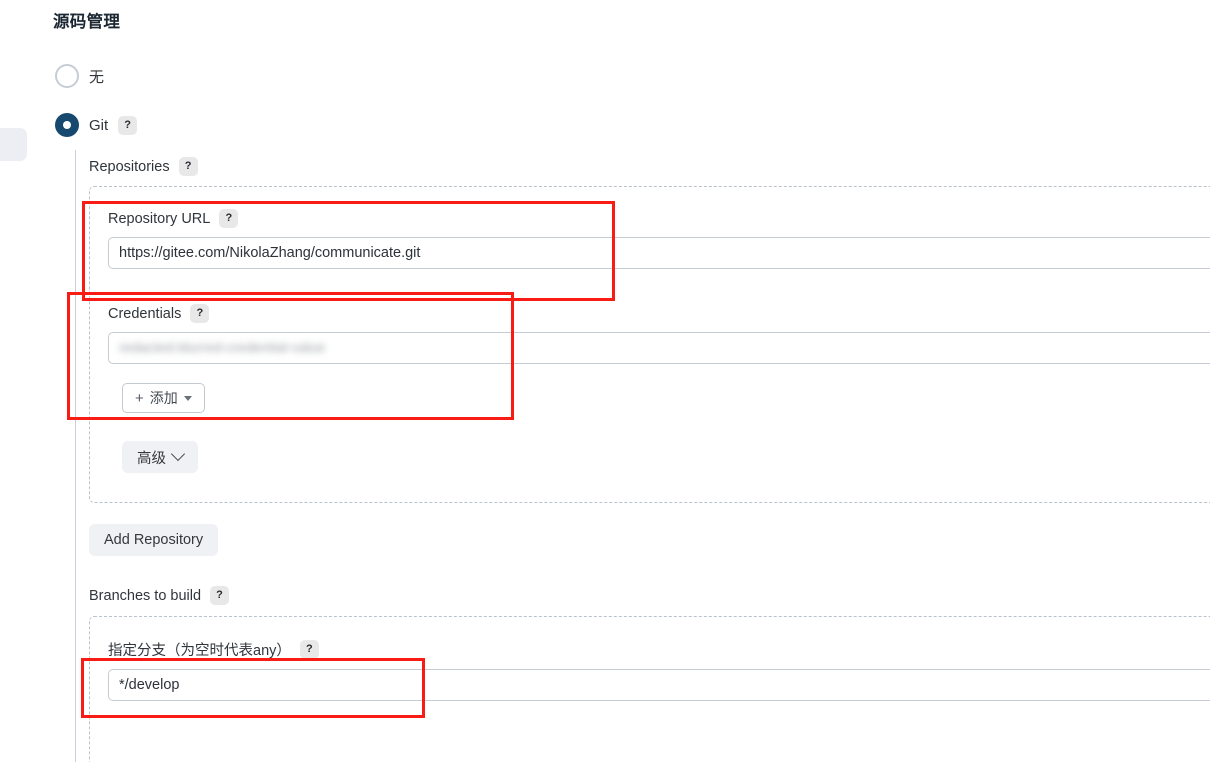 This screenshot has height=762, width=1210. I want to click on branch-specifier-label: 指定分支（为空时代表any）, so click(199, 651).